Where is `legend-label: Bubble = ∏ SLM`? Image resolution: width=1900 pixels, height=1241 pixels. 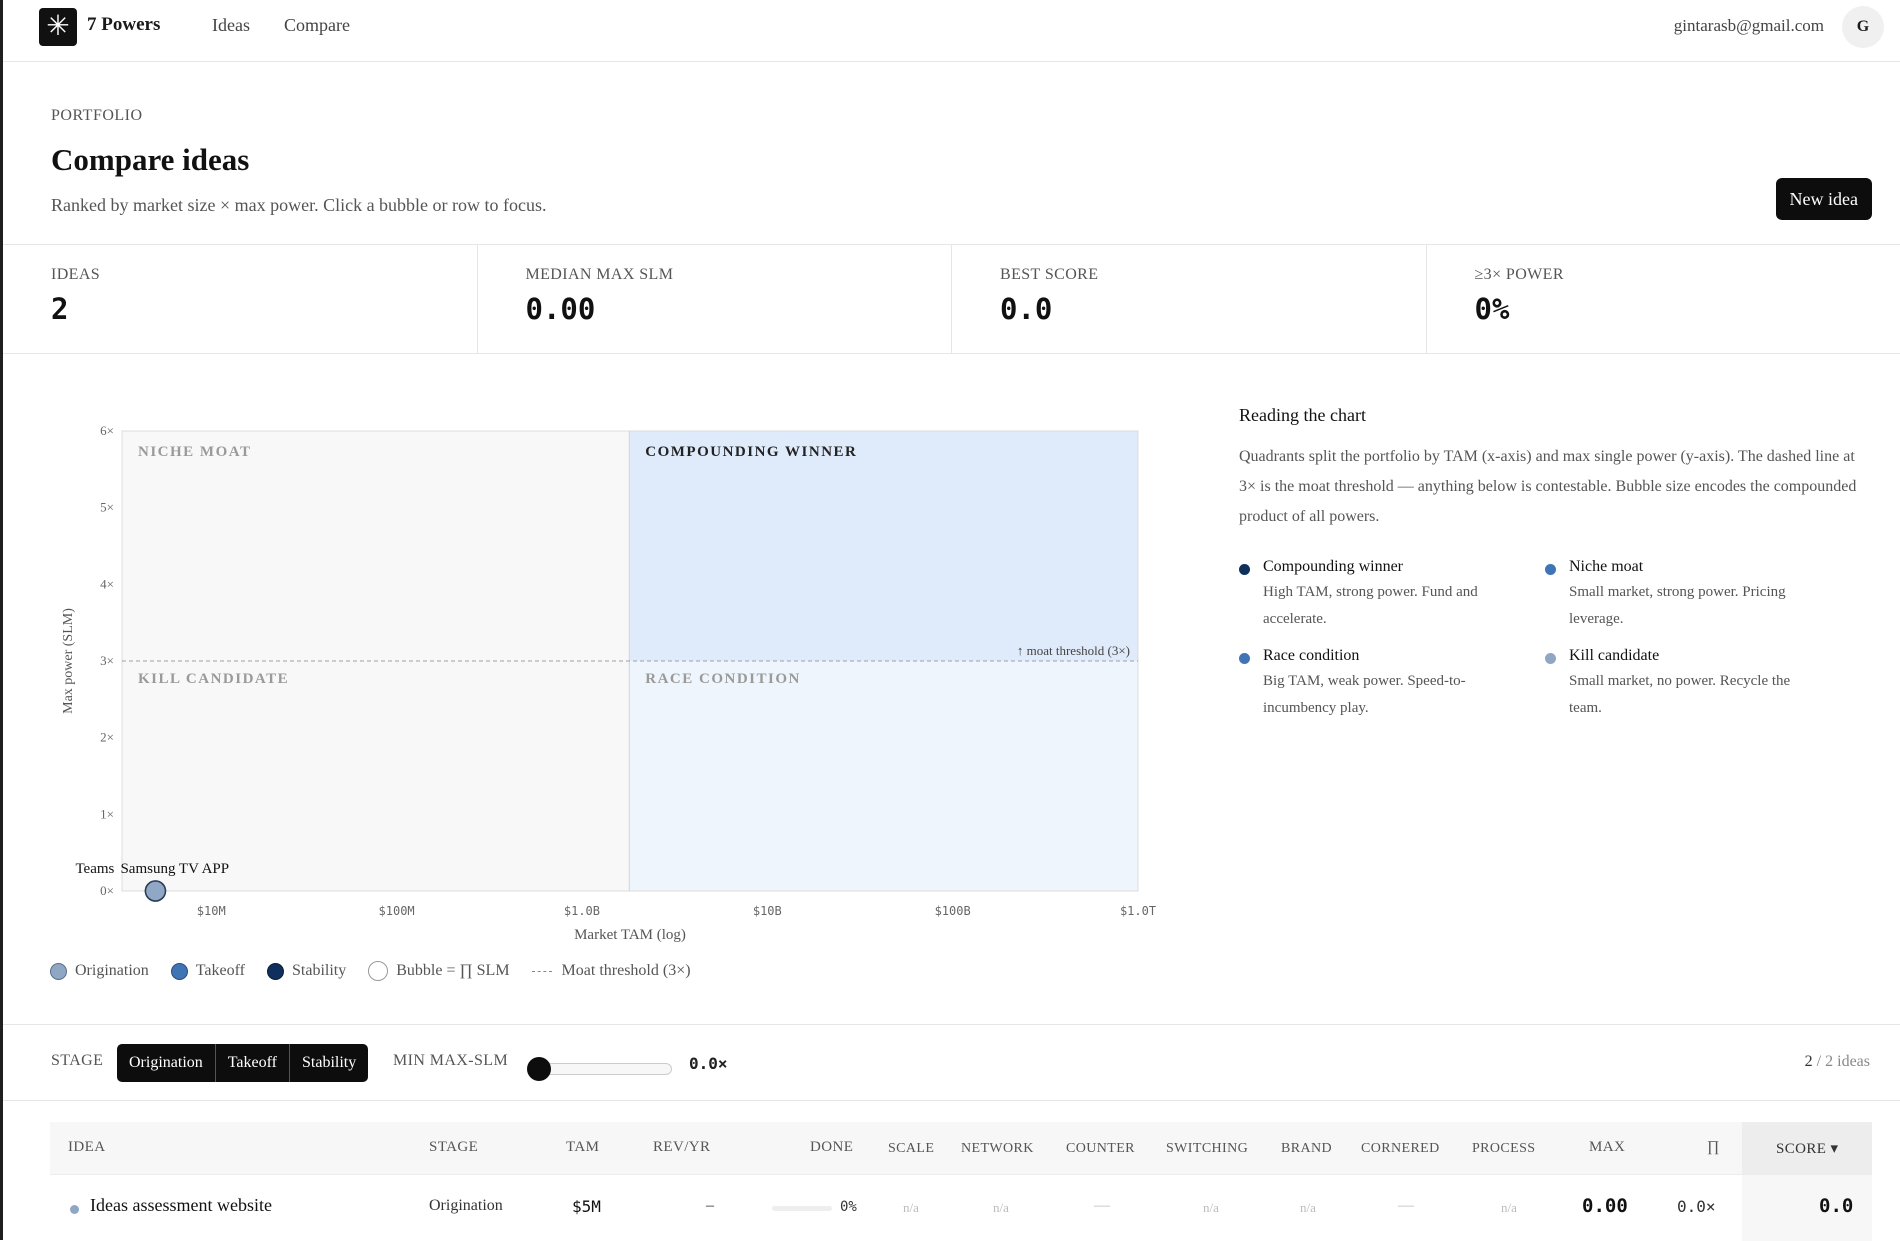 legend-label: Bubble = ∏ SLM is located at coordinates (452, 971).